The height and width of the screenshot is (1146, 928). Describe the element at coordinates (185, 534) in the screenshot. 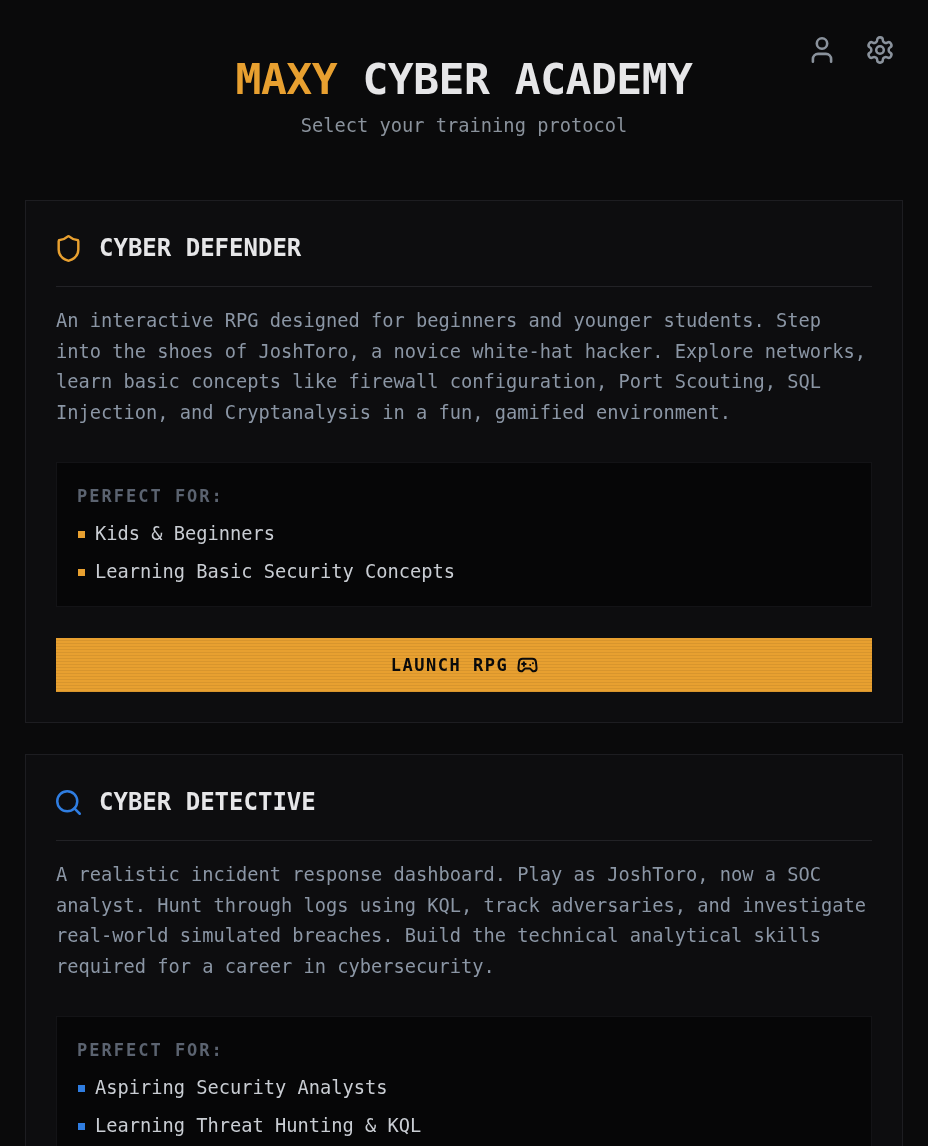

I see `audience-item: Kids & Beginners` at that location.